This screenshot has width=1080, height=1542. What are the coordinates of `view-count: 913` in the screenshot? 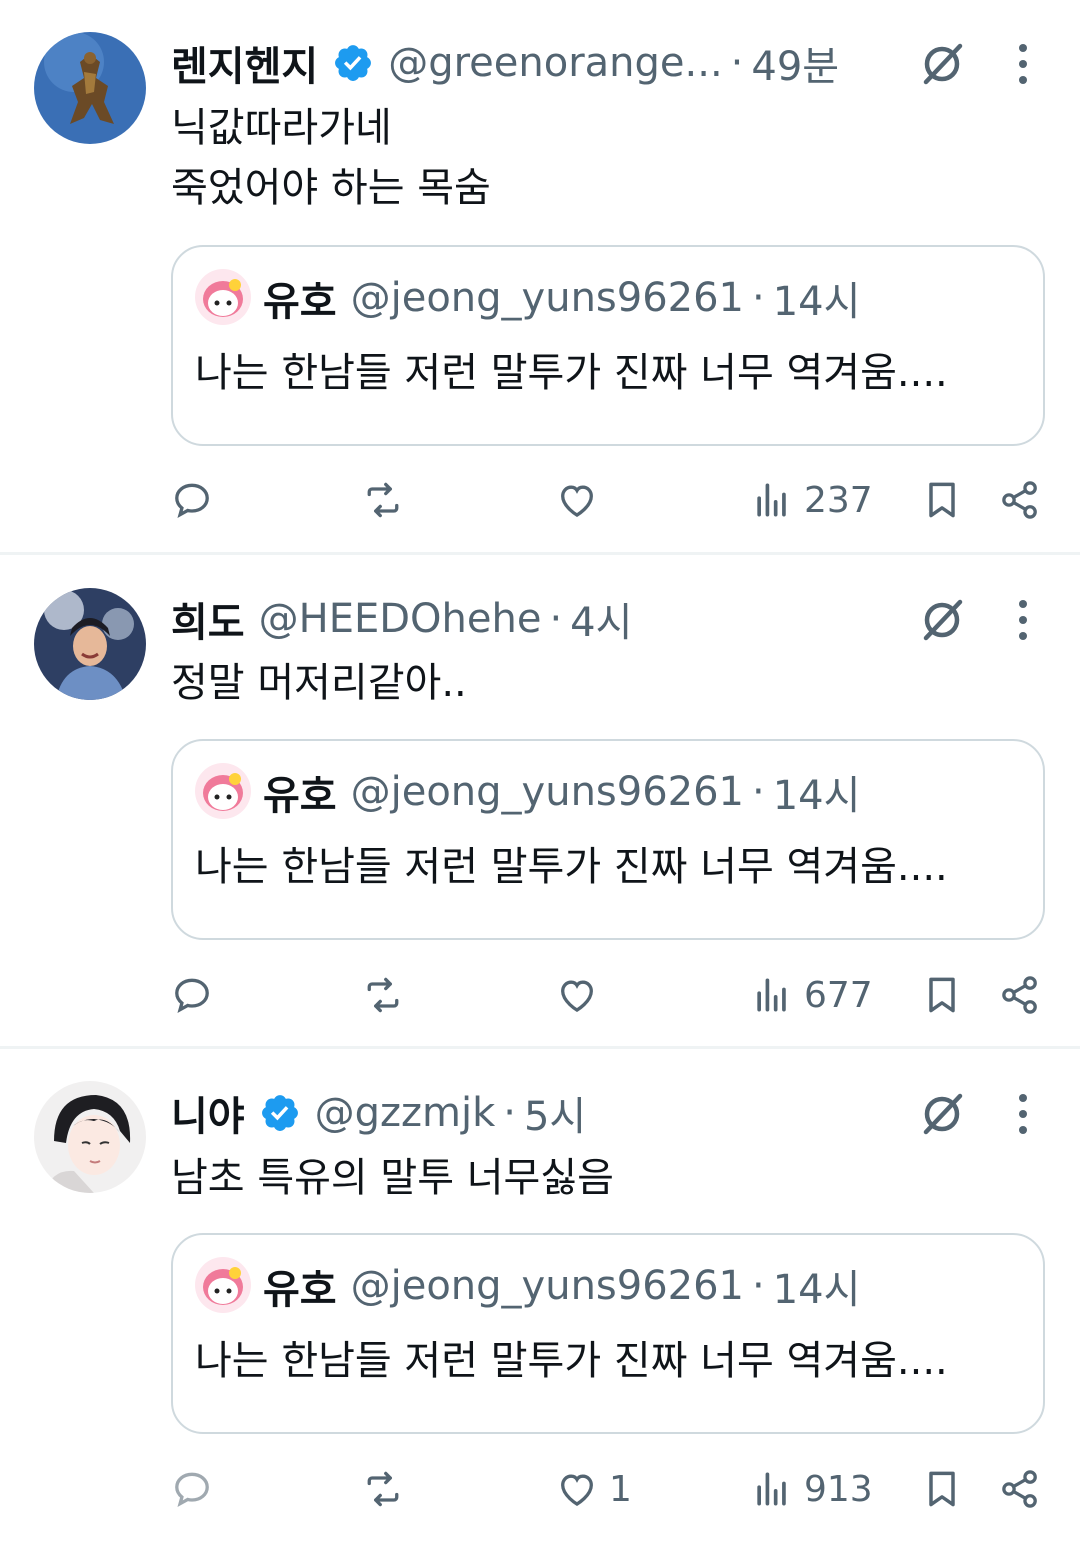 It's located at (838, 1489).